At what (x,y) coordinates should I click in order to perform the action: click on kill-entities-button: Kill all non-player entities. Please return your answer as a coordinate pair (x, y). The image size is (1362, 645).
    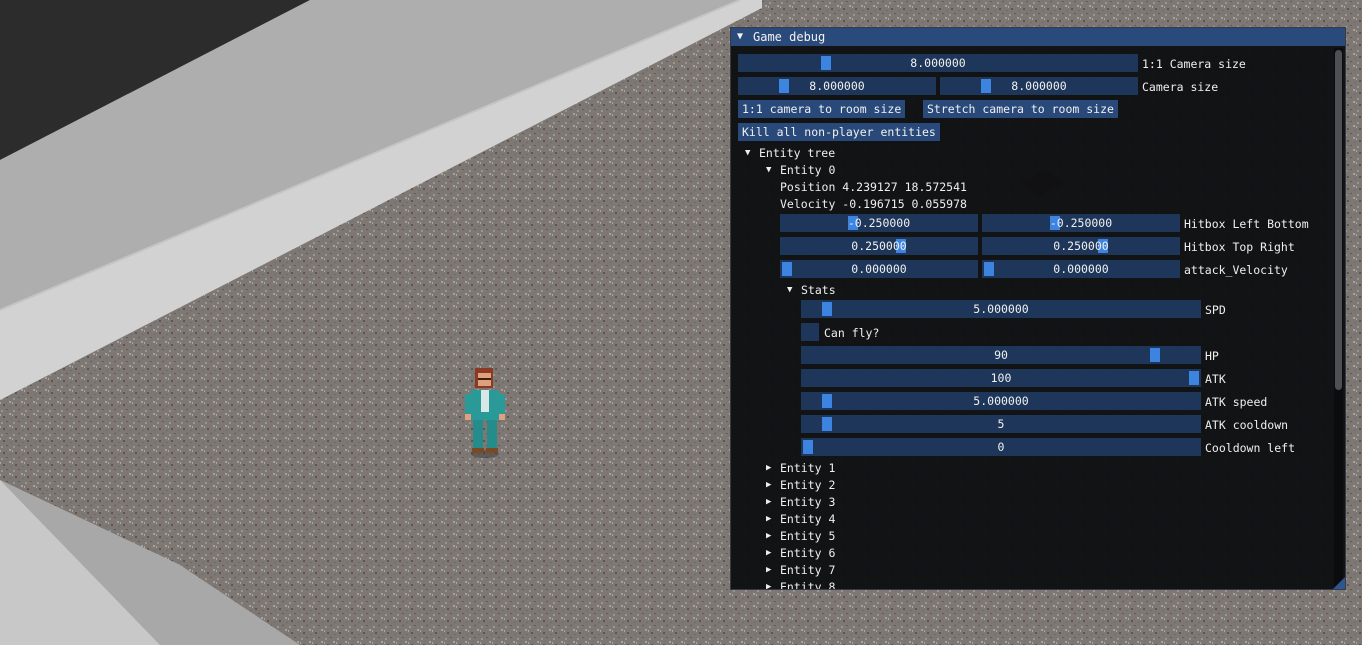
    Looking at the image, I should click on (839, 132).